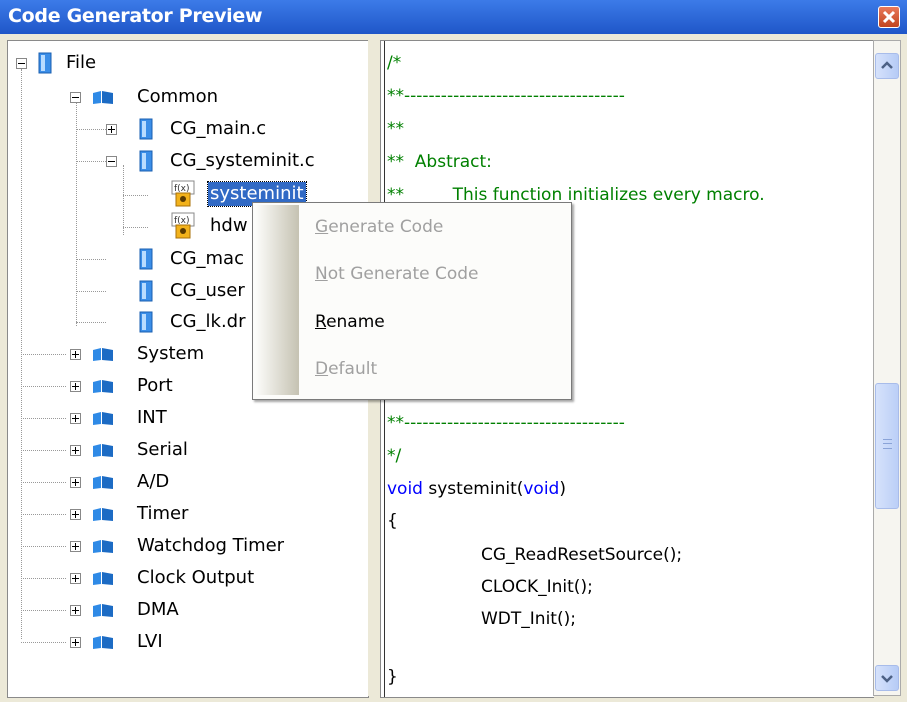 This screenshot has width=907, height=702. I want to click on tree-node-label: LVI, so click(150, 641).